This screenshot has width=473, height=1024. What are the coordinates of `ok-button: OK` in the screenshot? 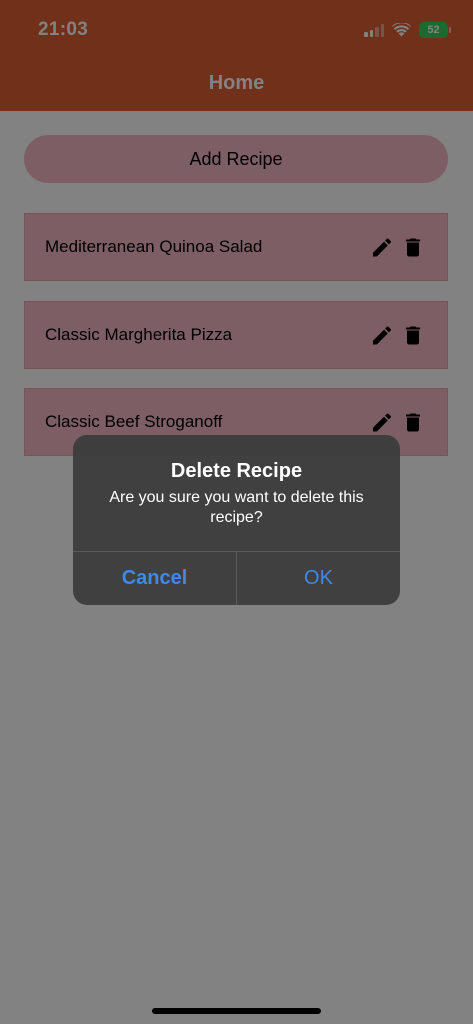 It's located at (318, 578).